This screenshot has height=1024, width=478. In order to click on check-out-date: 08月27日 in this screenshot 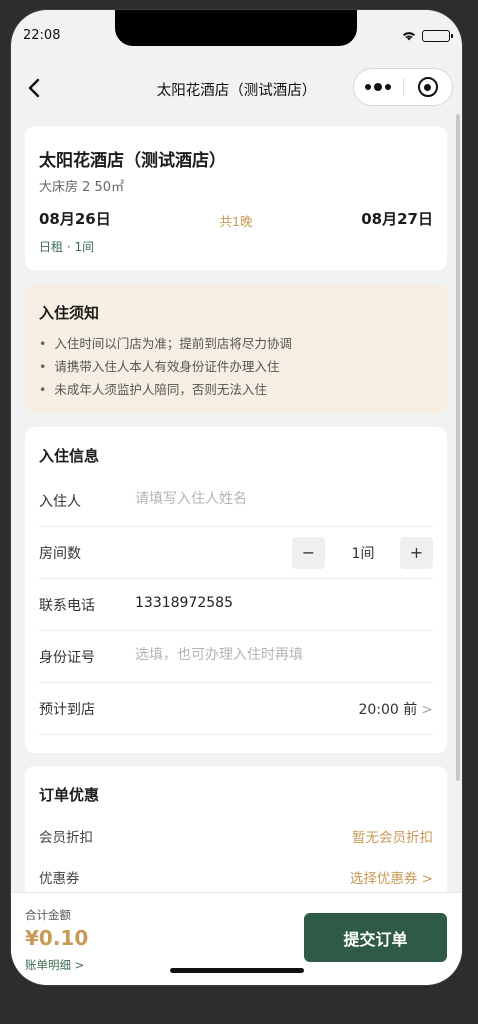, I will do `click(397, 219)`.